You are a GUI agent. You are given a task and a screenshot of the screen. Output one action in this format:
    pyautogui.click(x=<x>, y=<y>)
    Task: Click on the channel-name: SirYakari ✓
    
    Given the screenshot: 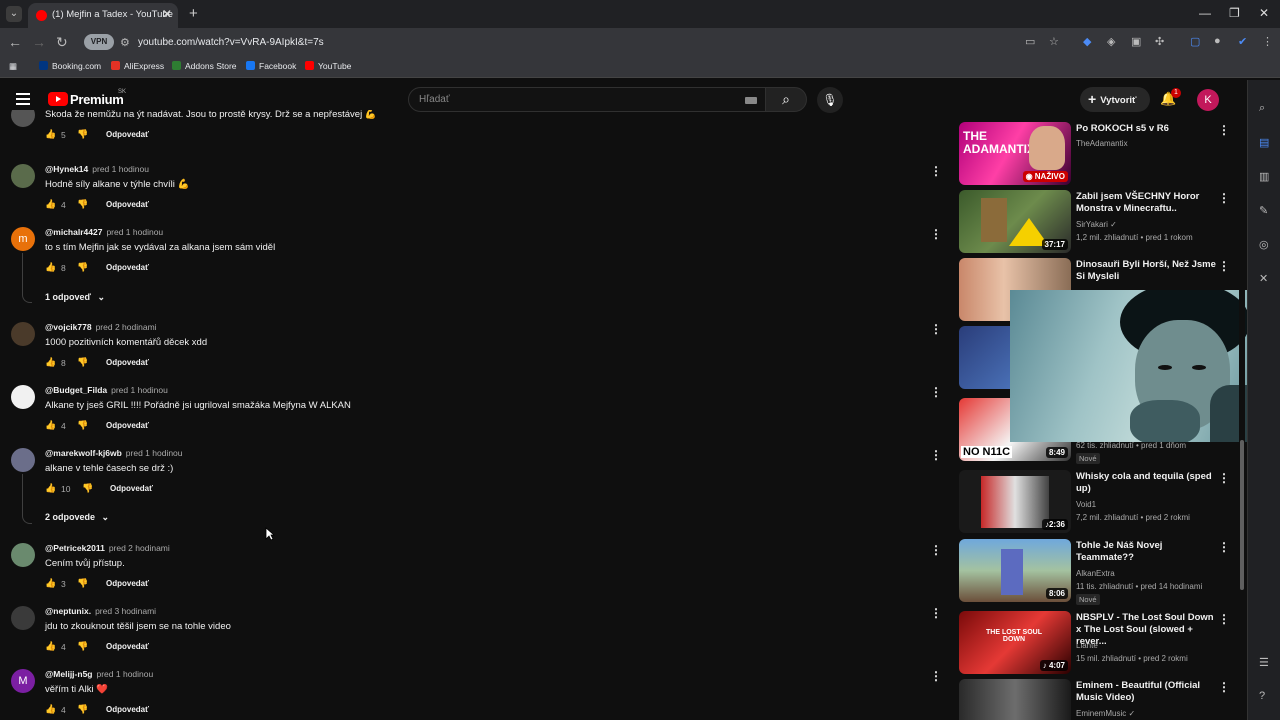 What is the action you would take?
    pyautogui.click(x=1096, y=224)
    